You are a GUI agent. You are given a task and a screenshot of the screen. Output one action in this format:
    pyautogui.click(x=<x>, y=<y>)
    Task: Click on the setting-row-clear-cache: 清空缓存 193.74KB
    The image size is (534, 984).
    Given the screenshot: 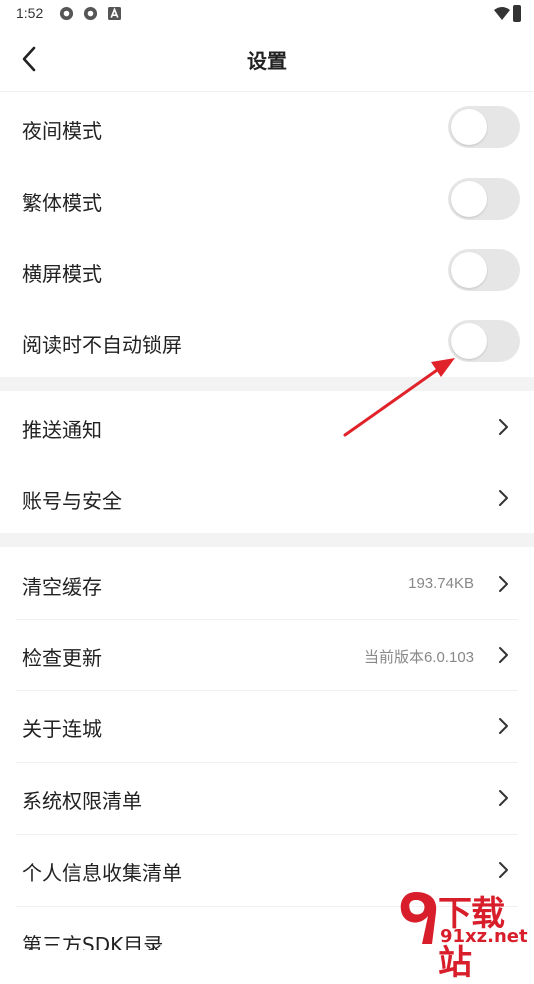 What is the action you would take?
    pyautogui.click(x=267, y=583)
    